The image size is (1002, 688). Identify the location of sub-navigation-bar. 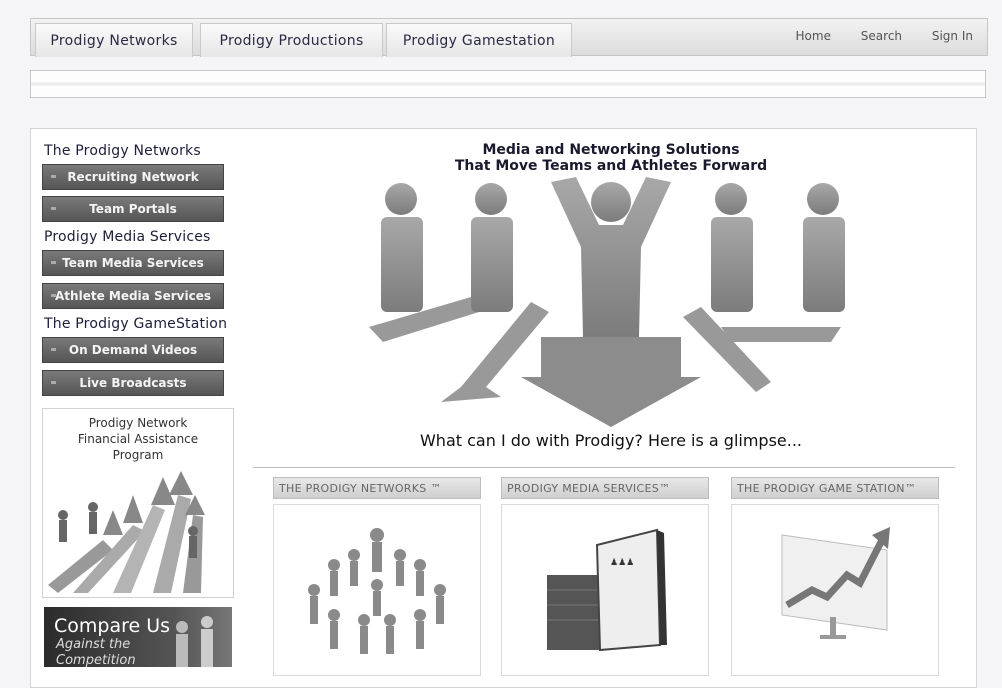
(508, 84).